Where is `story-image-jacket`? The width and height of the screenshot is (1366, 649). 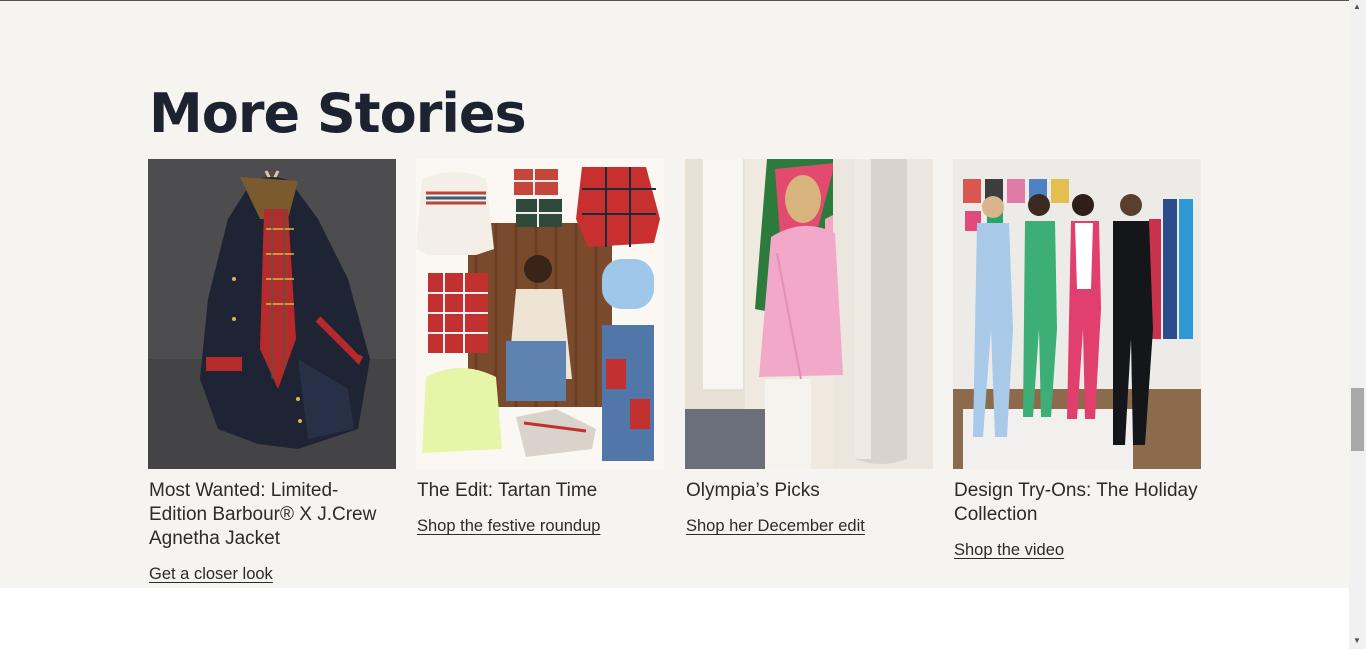 story-image-jacket is located at coordinates (272, 314).